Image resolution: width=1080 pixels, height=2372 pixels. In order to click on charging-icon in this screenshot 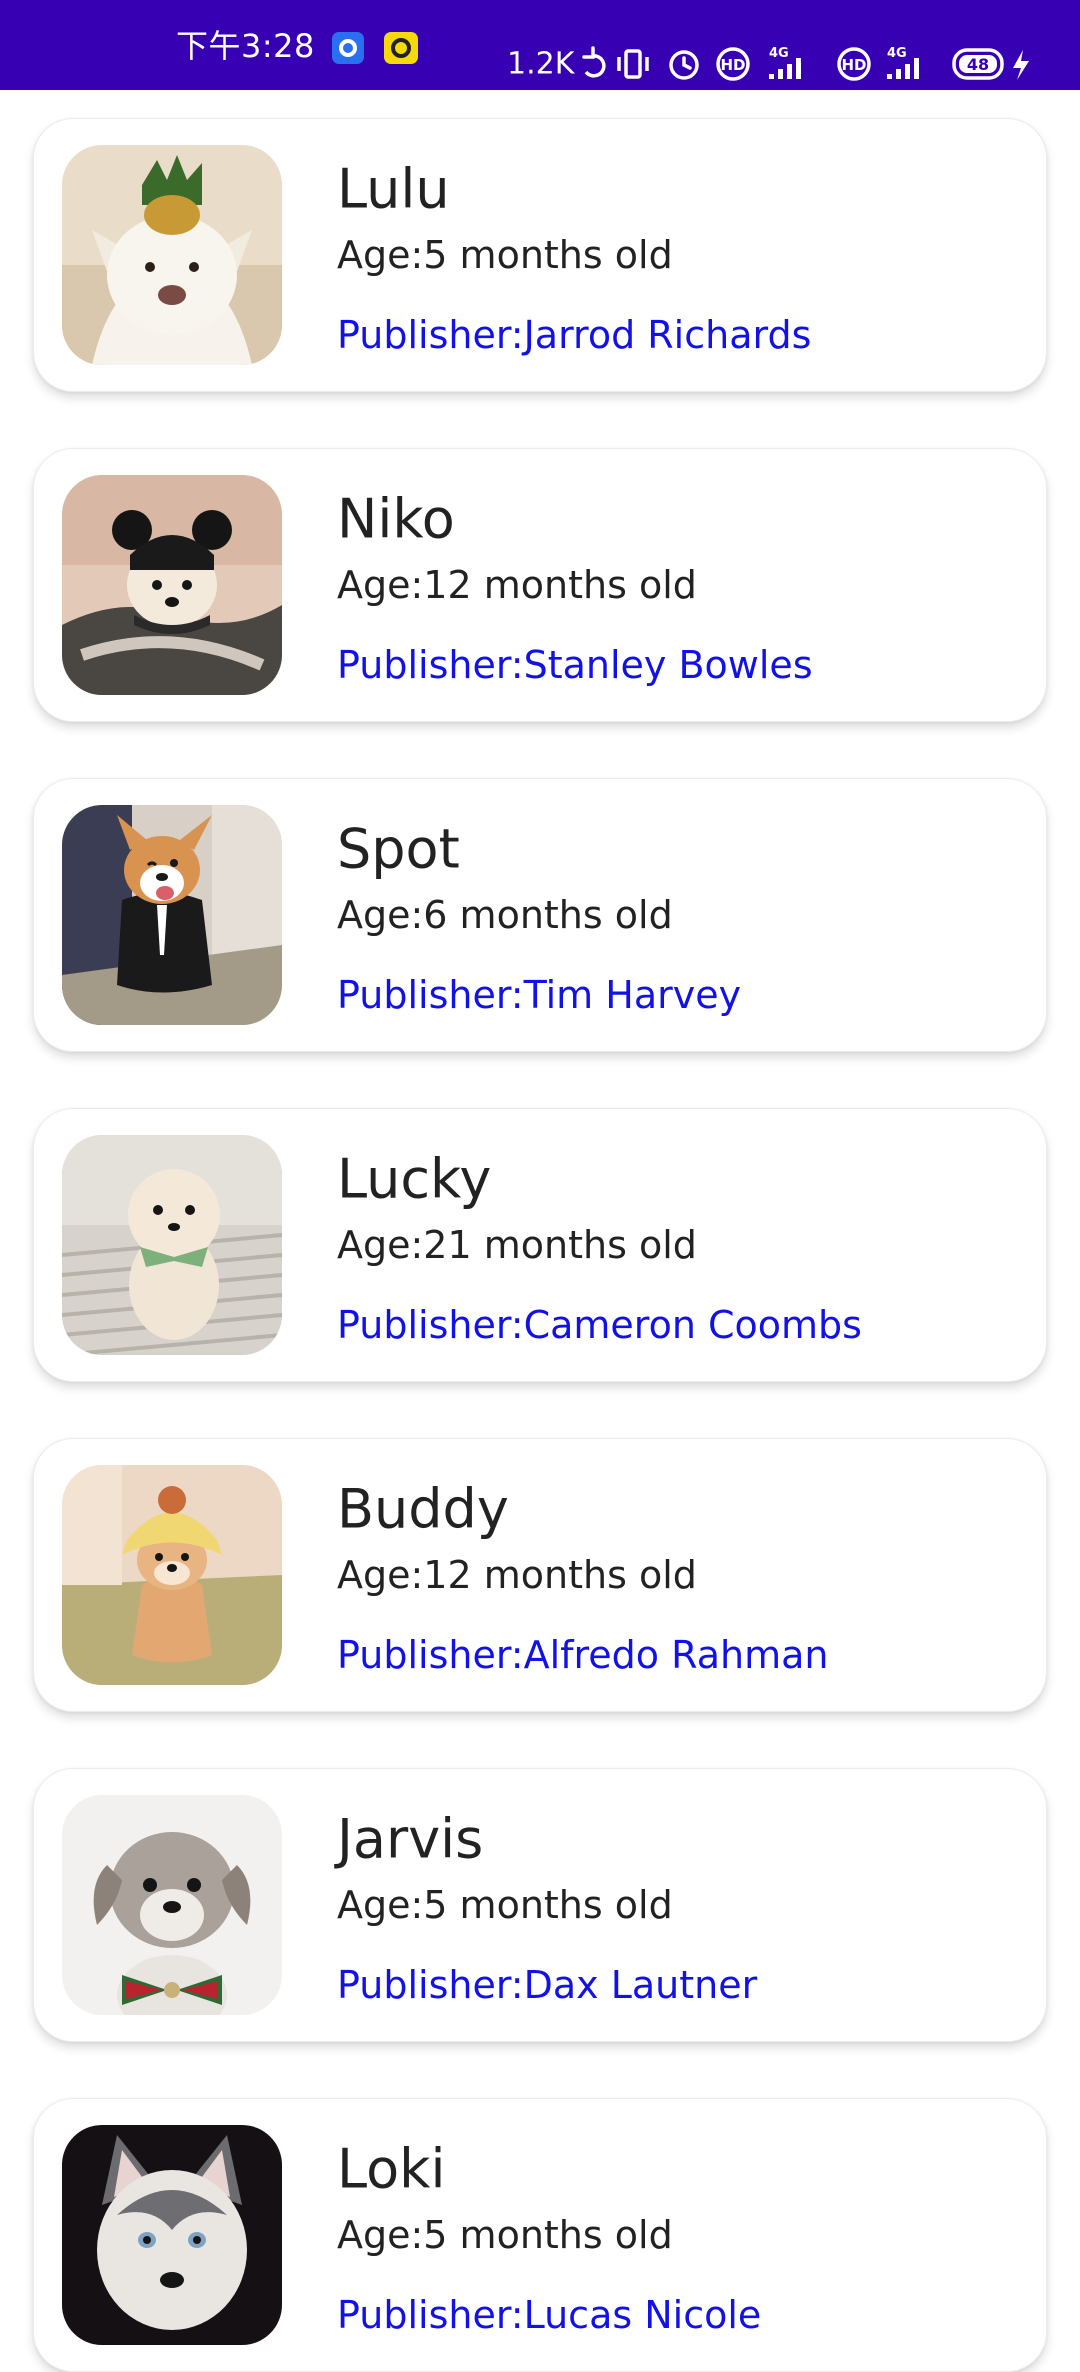, I will do `click(1021, 65)`.